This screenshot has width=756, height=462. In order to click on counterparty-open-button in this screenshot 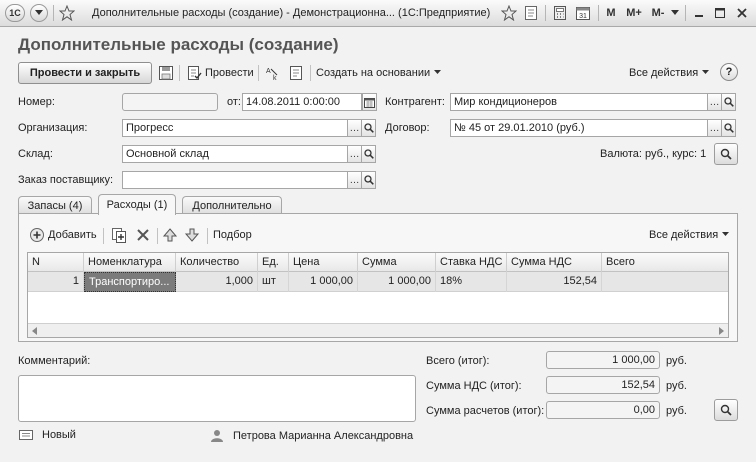, I will do `click(728, 102)`.